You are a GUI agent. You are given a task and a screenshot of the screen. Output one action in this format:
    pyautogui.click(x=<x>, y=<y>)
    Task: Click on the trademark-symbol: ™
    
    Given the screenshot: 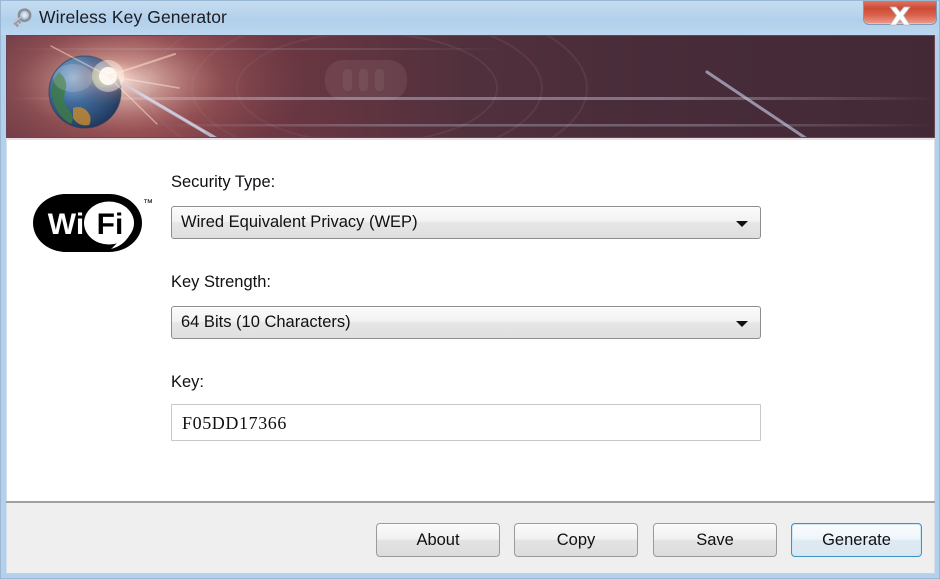 What is the action you would take?
    pyautogui.click(x=148, y=203)
    